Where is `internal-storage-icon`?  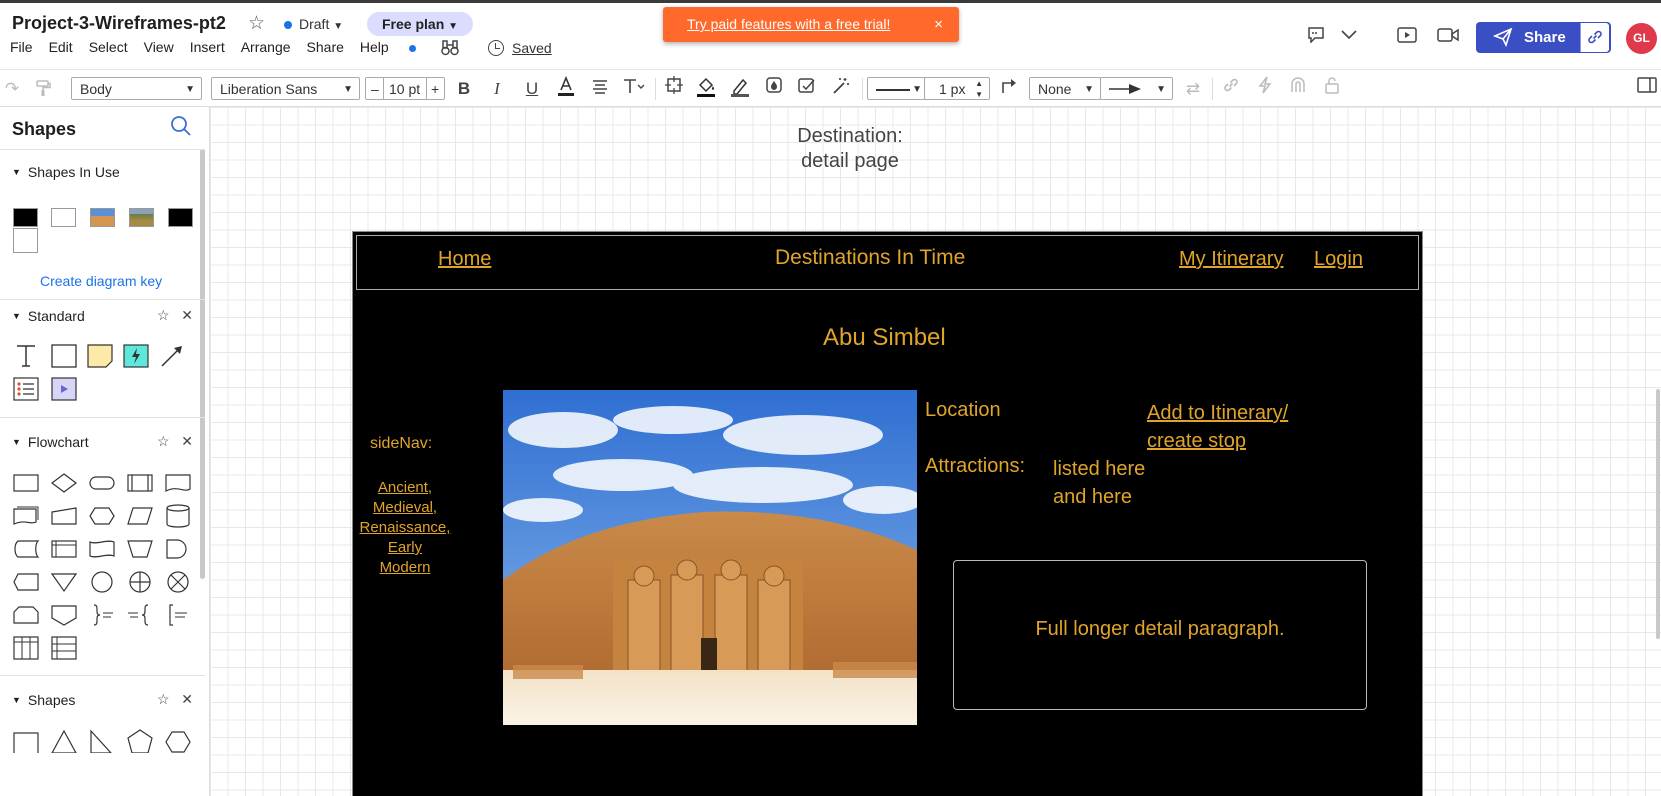 internal-storage-icon is located at coordinates (64, 549).